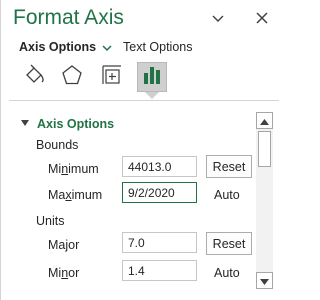 Image resolution: width=320 pixels, height=300 pixels. Describe the element at coordinates (68, 17) in the screenshot. I see `pane-title: Format Axis` at that location.